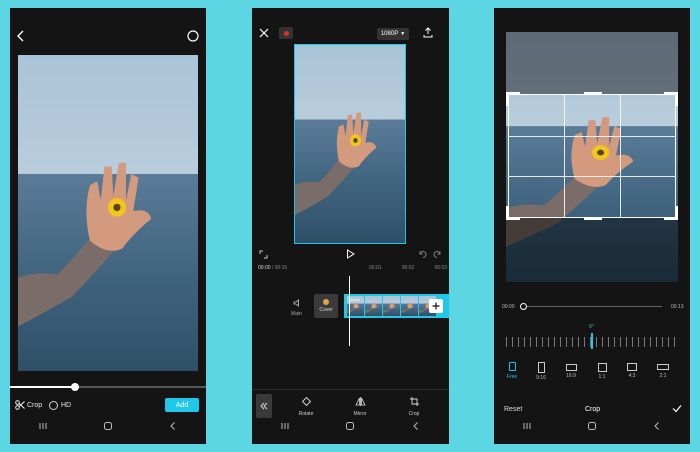  Describe the element at coordinates (440, 268) in the screenshot. I see `ruler-mark: 00:03` at that location.